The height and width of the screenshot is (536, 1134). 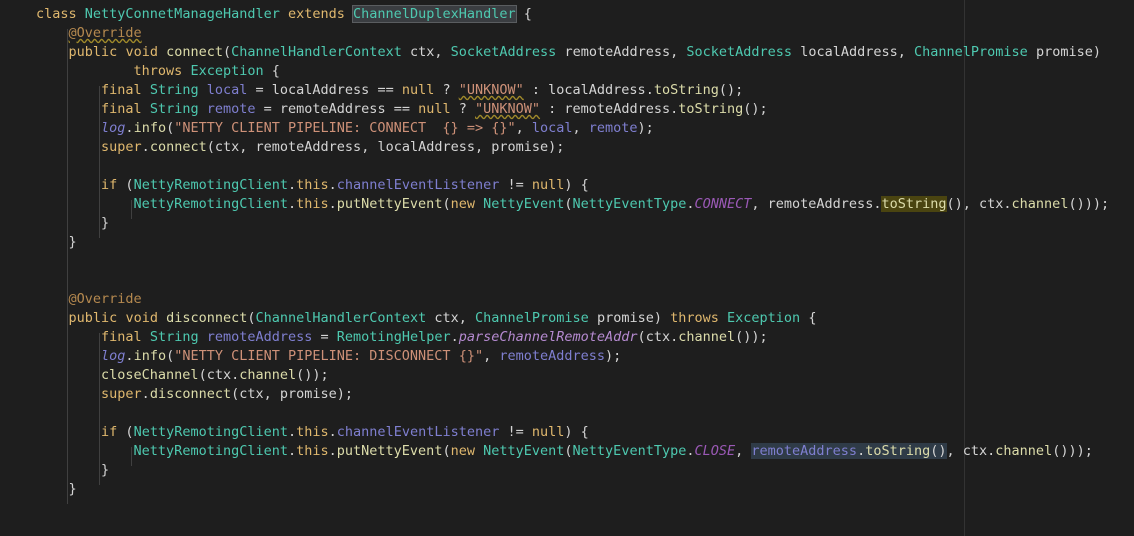 What do you see at coordinates (141, 318) in the screenshot?
I see `keyword: void` at bounding box center [141, 318].